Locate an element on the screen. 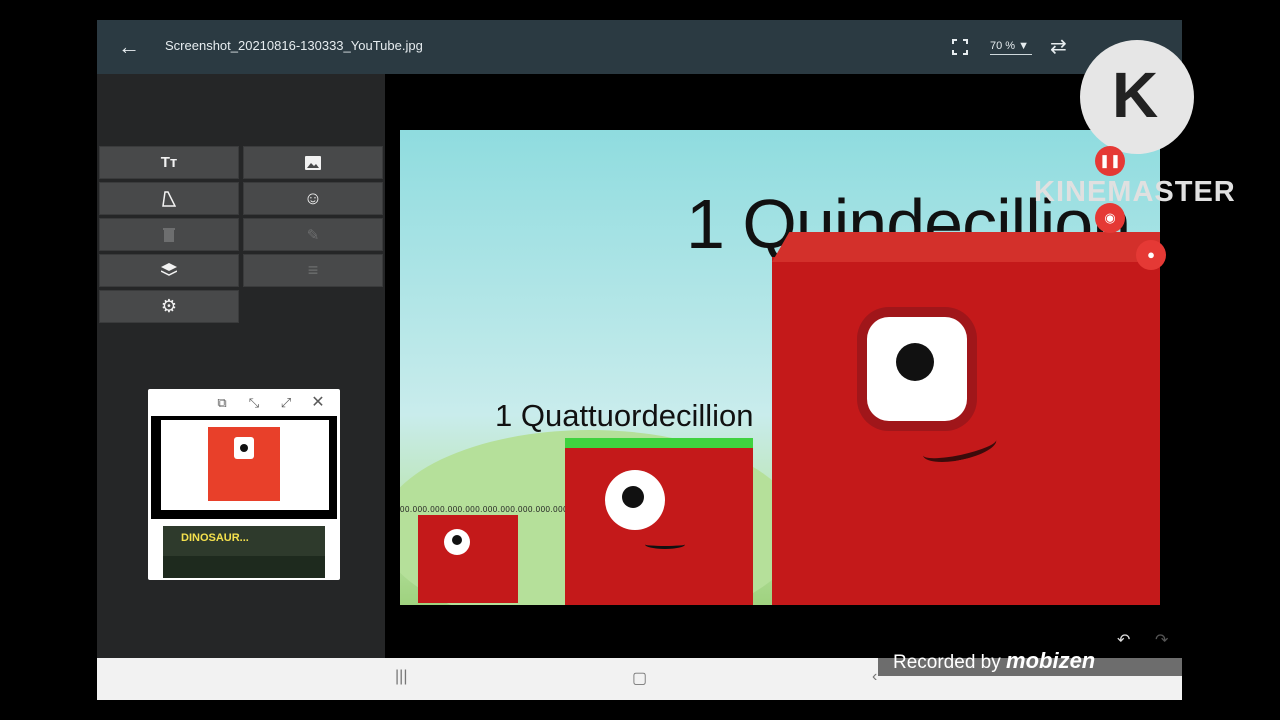 Image resolution: width=1280 pixels, height=720 pixels. small-red-block is located at coordinates (468, 559).